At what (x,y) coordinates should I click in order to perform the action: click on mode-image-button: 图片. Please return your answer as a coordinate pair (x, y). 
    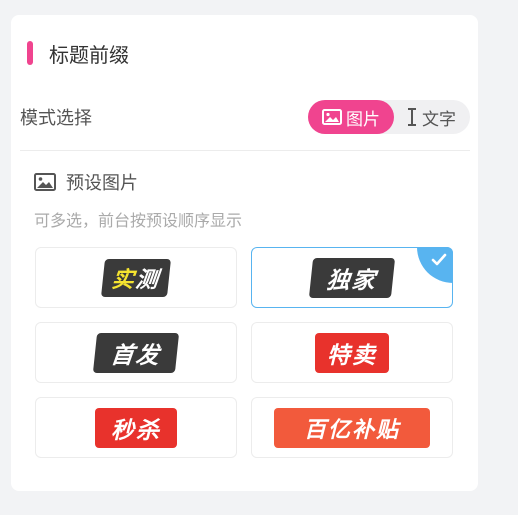
    Looking at the image, I should click on (351, 117).